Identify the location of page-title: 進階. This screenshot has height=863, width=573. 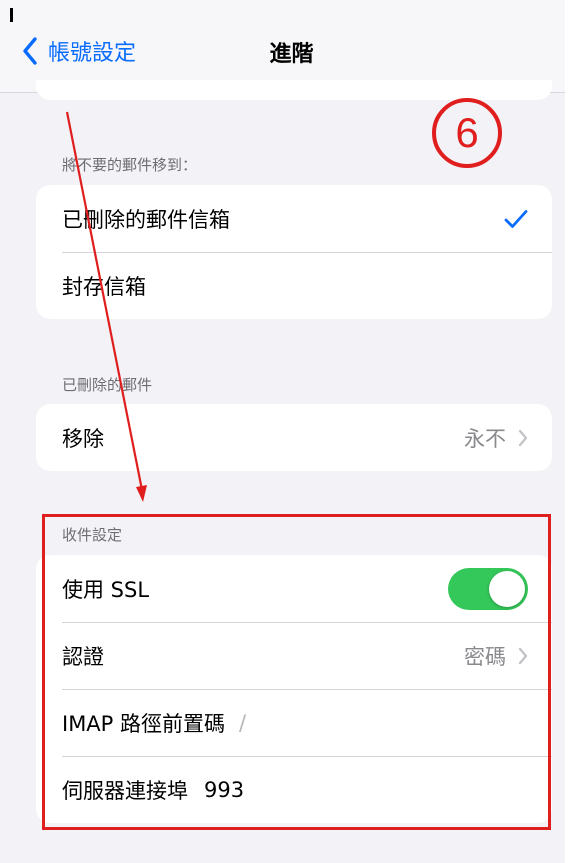
(291, 54).